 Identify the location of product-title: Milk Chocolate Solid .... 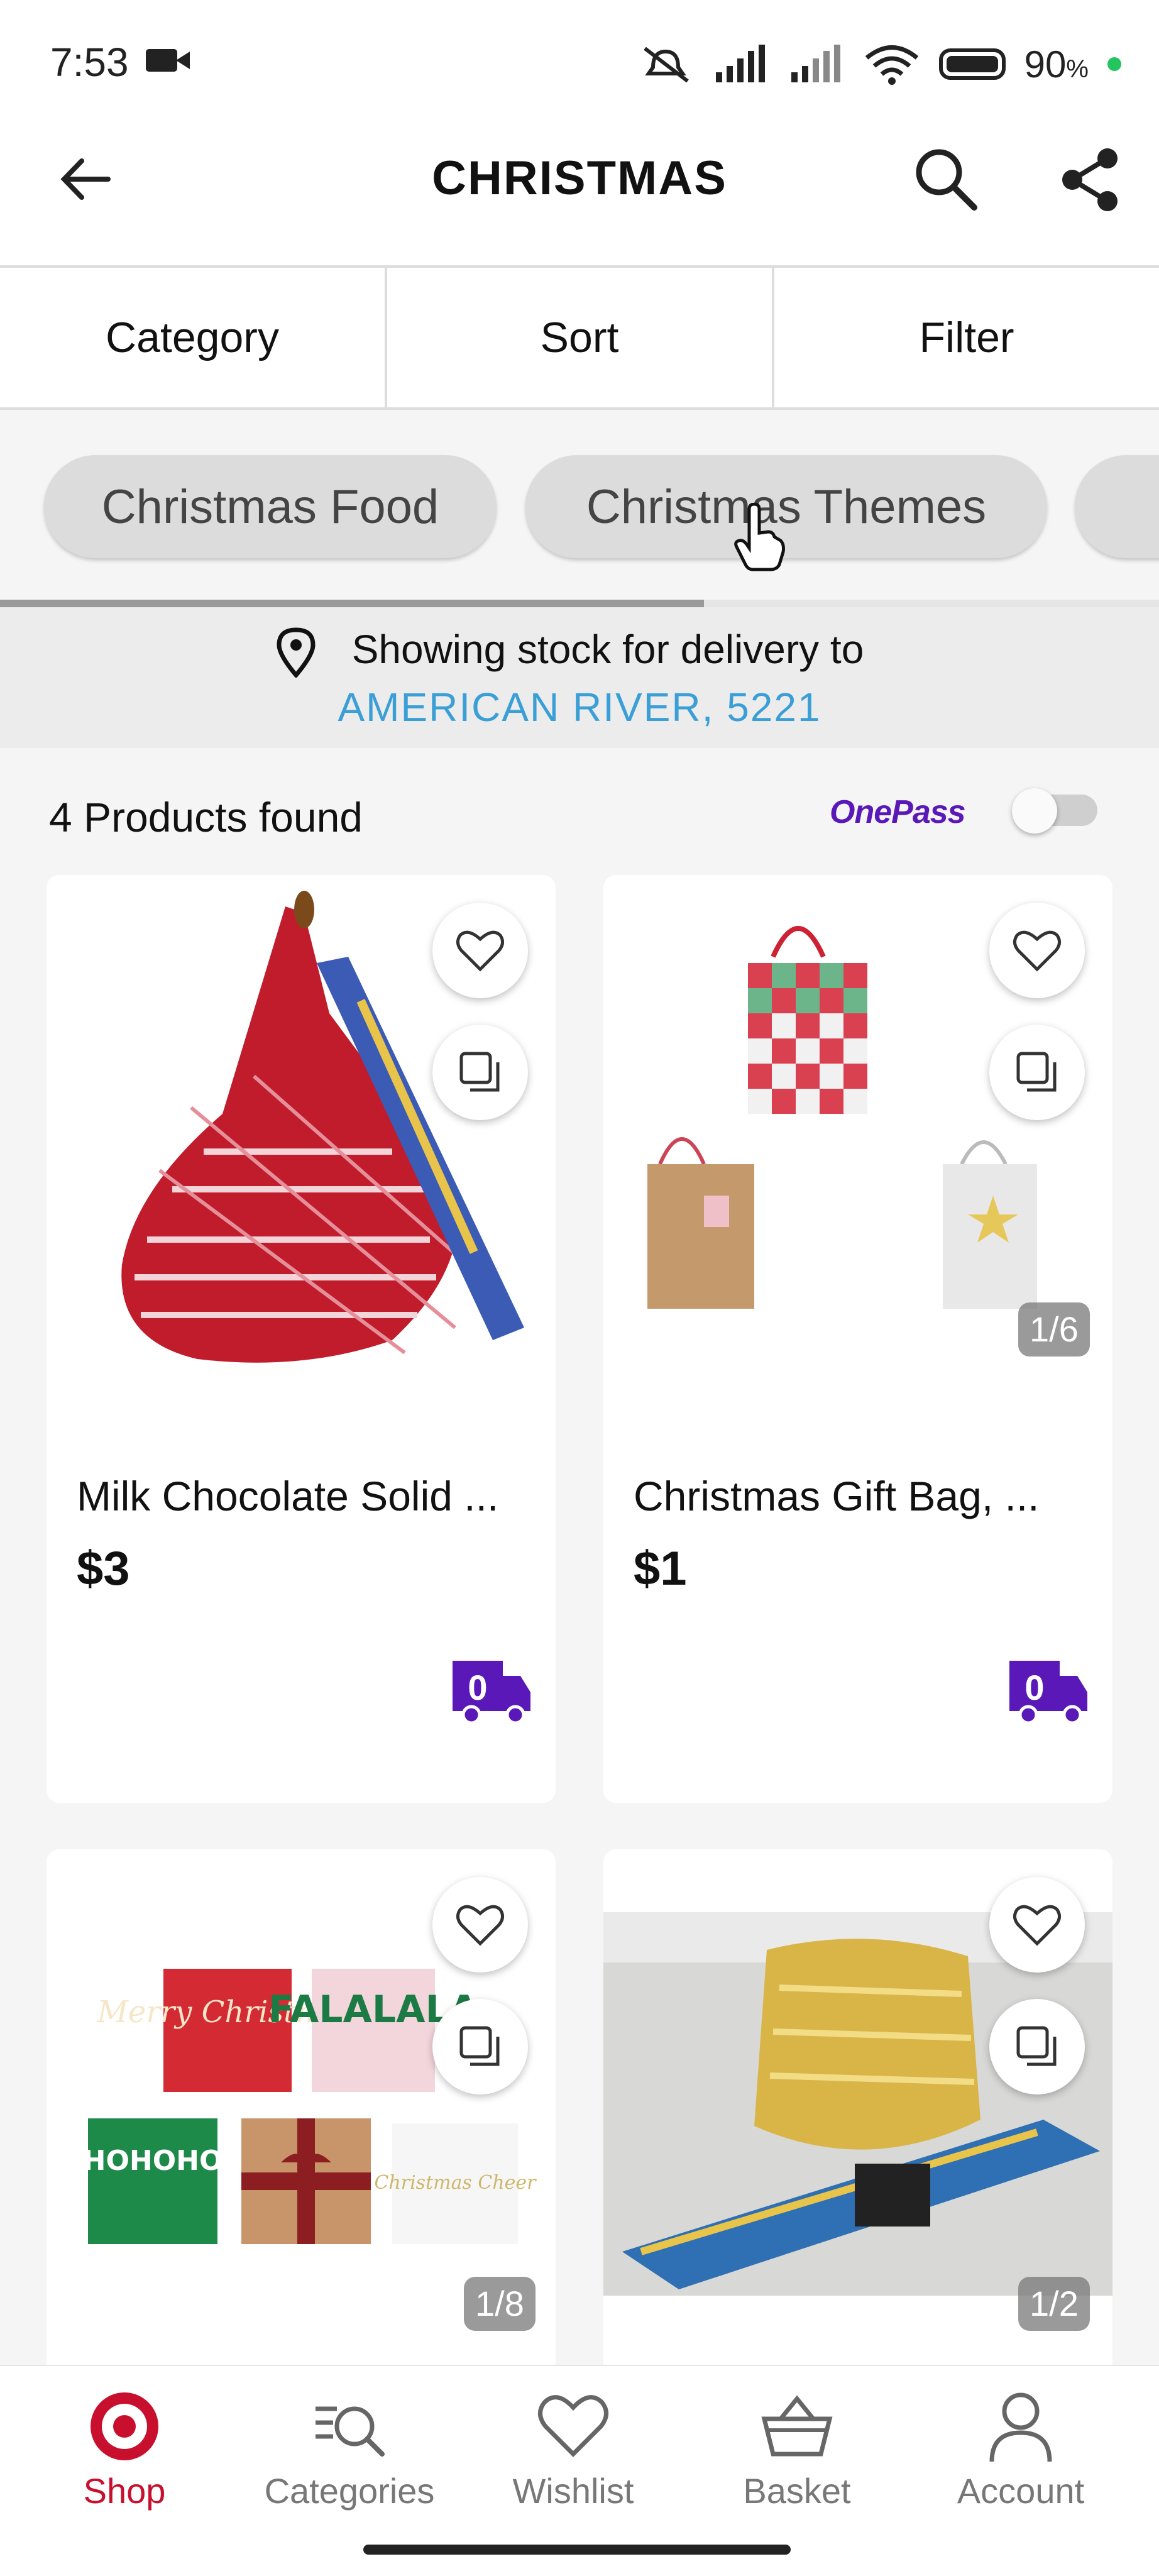
(288, 1496).